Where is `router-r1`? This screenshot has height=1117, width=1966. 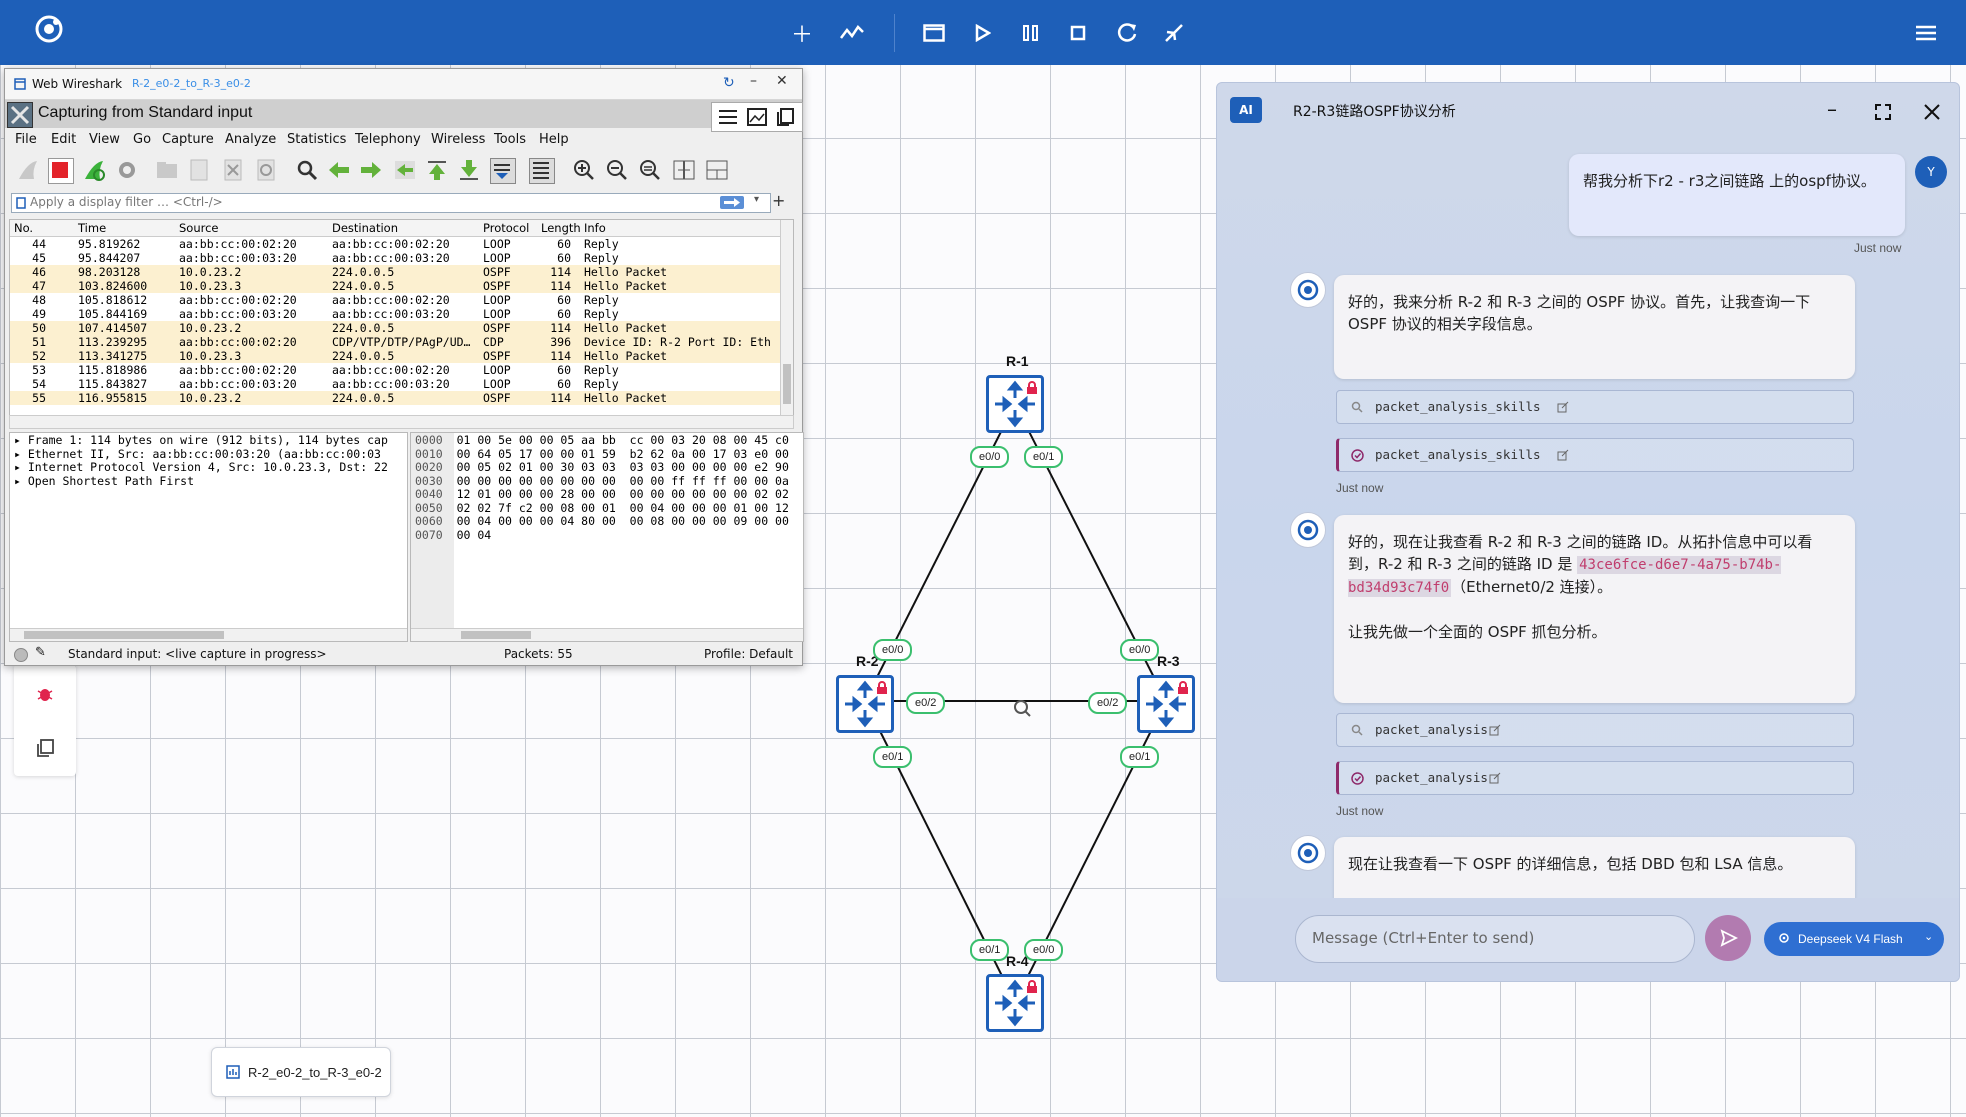
router-r1 is located at coordinates (1015, 404).